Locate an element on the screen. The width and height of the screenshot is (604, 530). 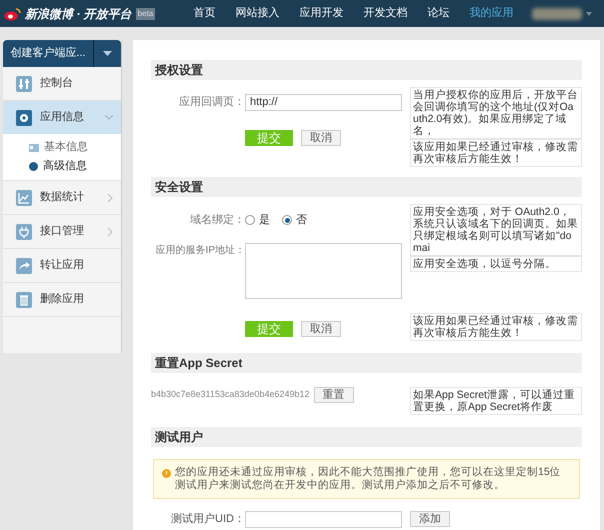
caret-icon is located at coordinates (589, 14).